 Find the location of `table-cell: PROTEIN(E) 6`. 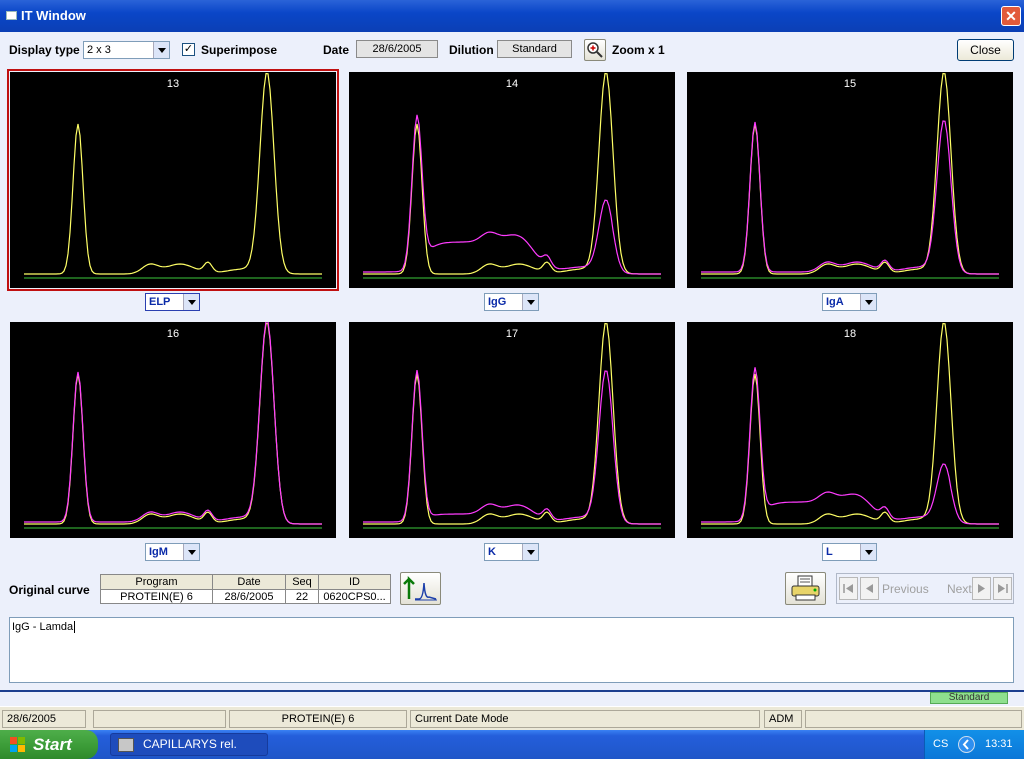

table-cell: PROTEIN(E) 6 is located at coordinates (156, 596).